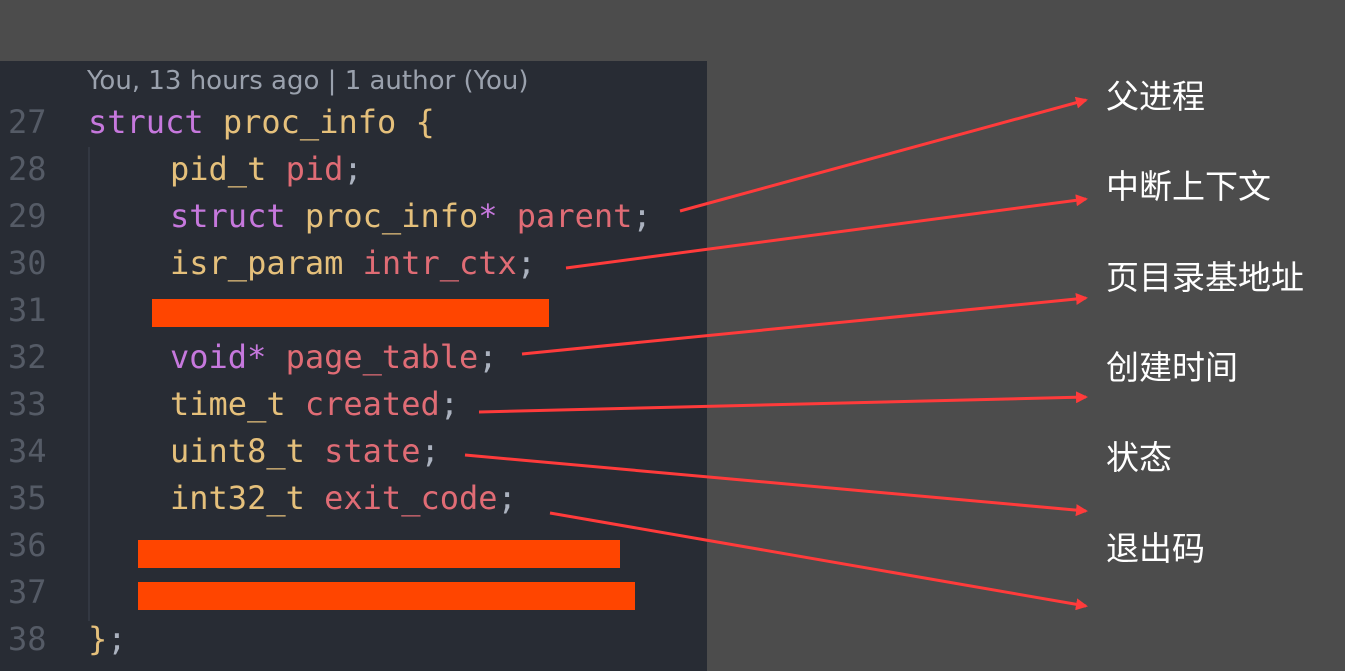 This screenshot has width=1345, height=671. I want to click on label-parent-process: 父进程, so click(1155, 96).